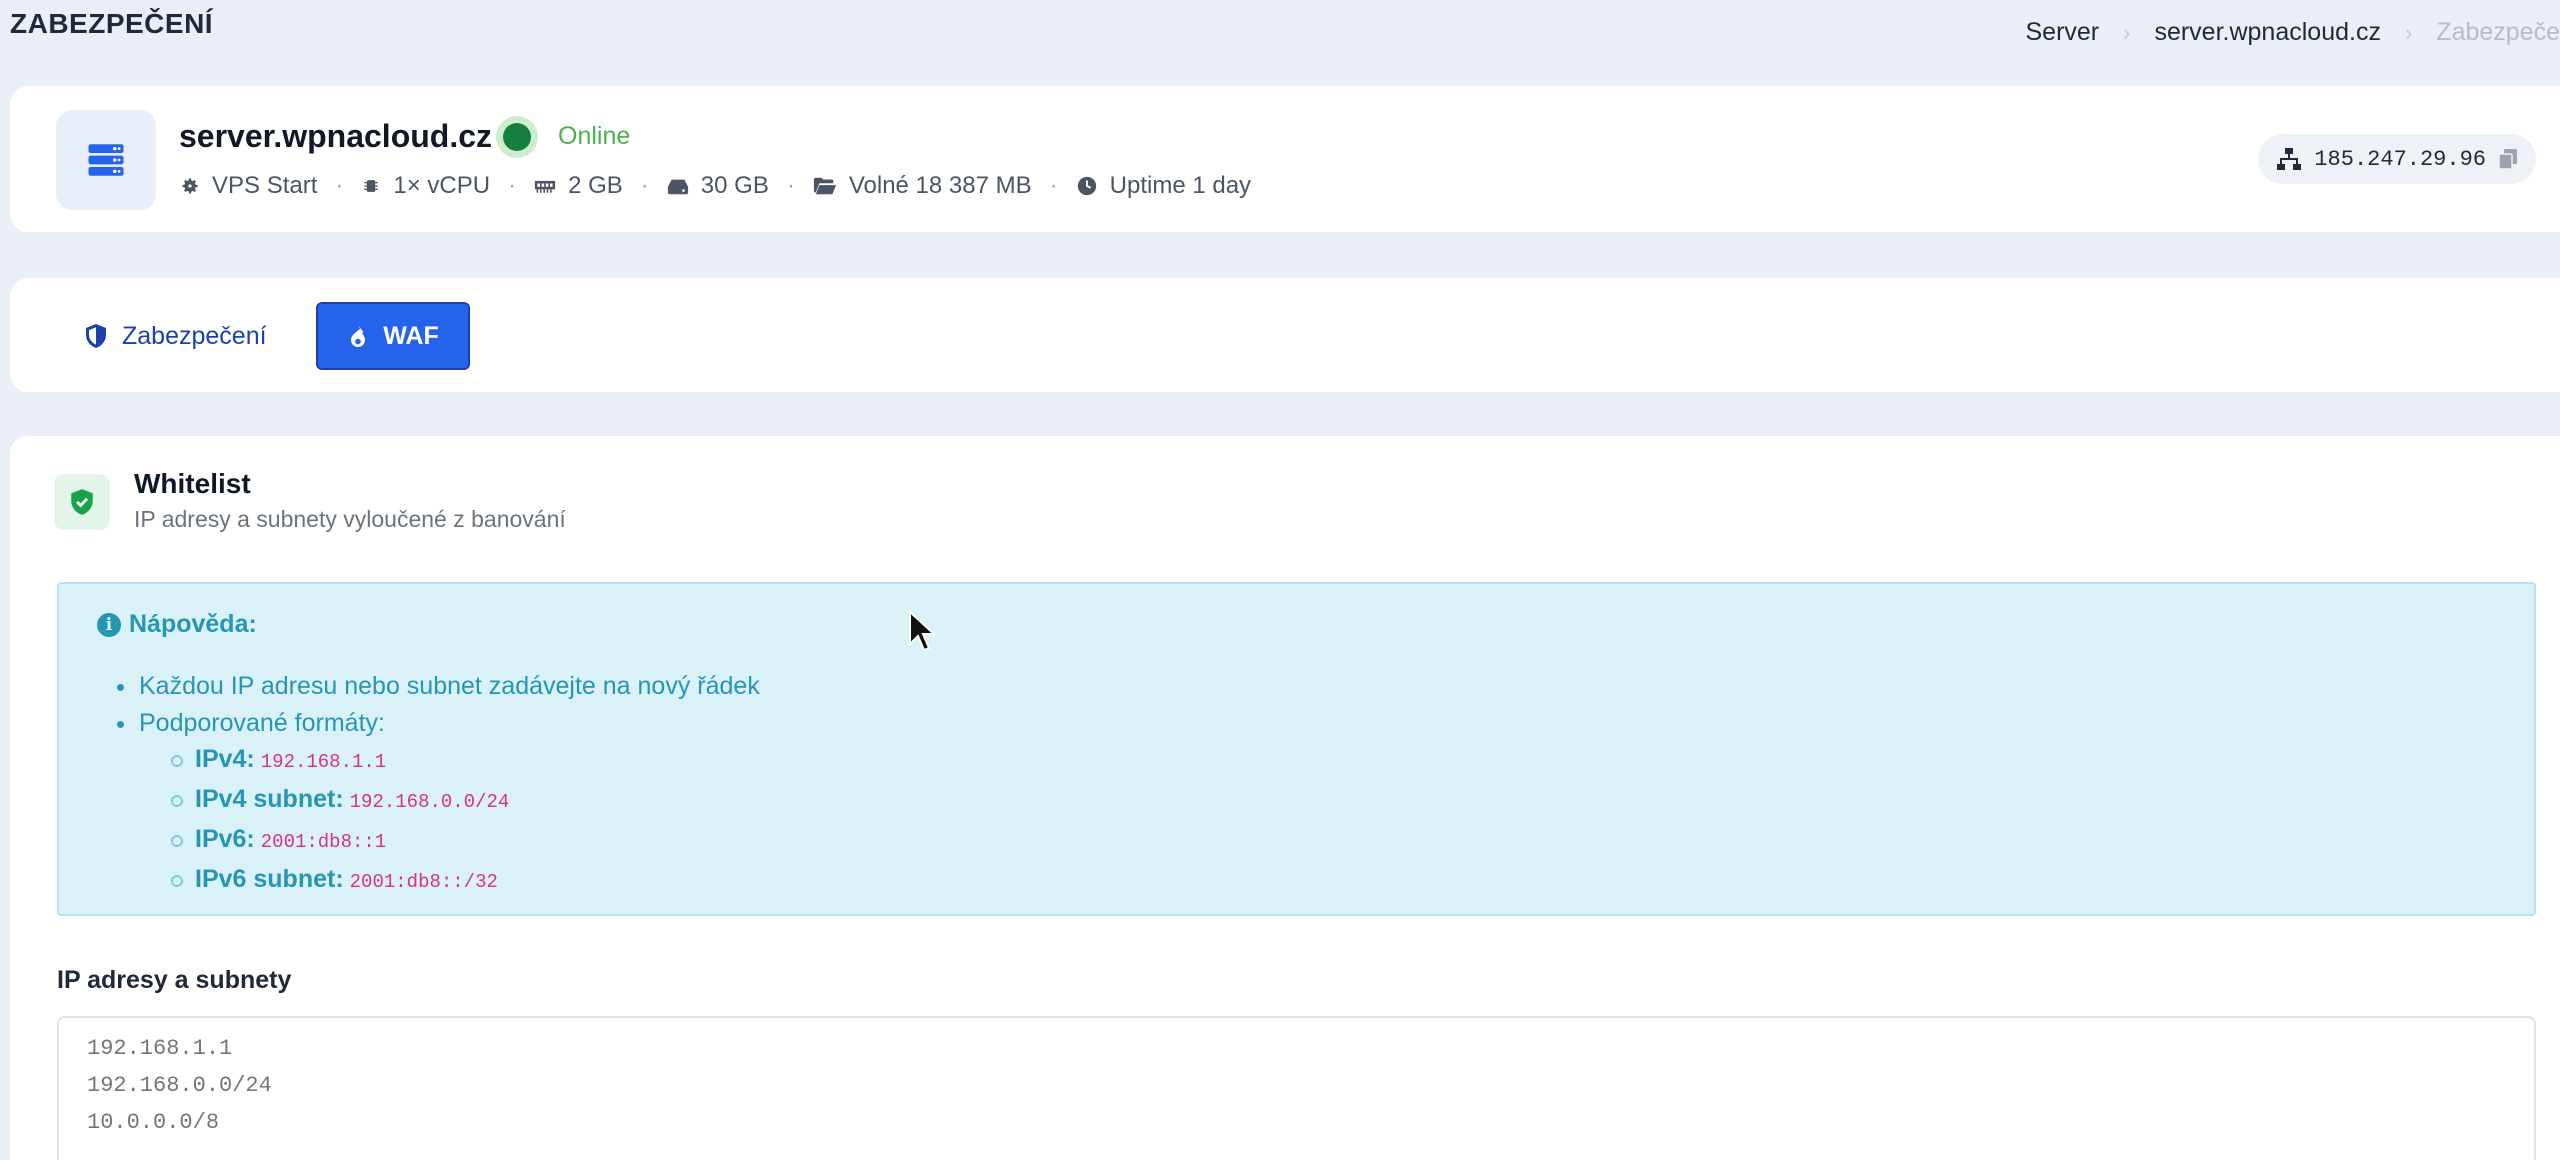 The height and width of the screenshot is (1160, 2560). I want to click on breadcrumb-current: Zabezpeče, so click(2498, 32).